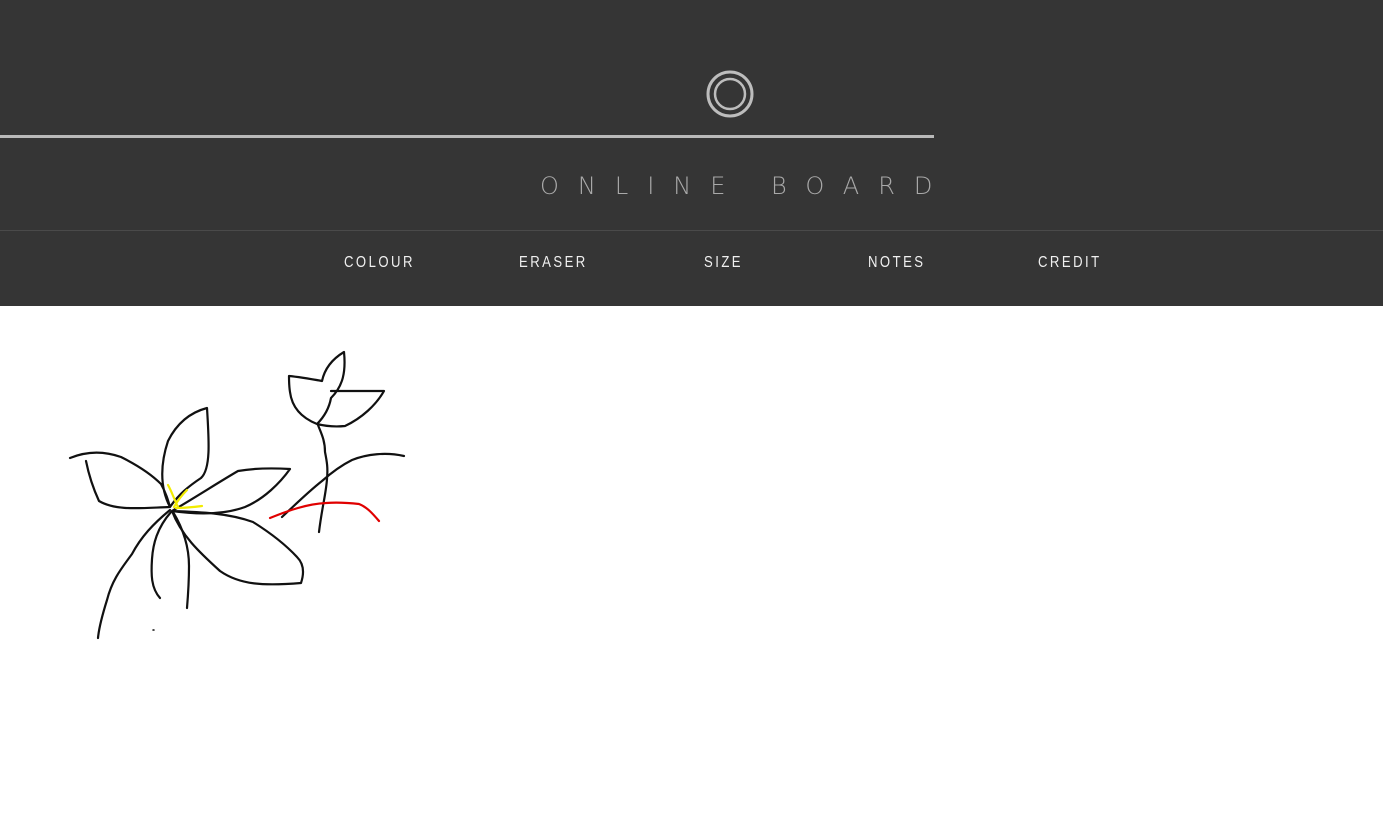 Image resolution: width=1383 pixels, height=839 pixels. What do you see at coordinates (186, 496) in the screenshot?
I see `drawing-stroke-black-flower-petals` at bounding box center [186, 496].